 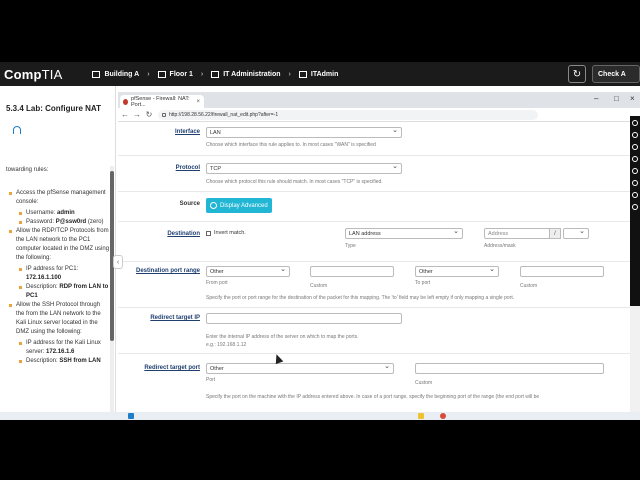 I want to click on breadcrumb-computer: ITAdmin, so click(x=318, y=74).